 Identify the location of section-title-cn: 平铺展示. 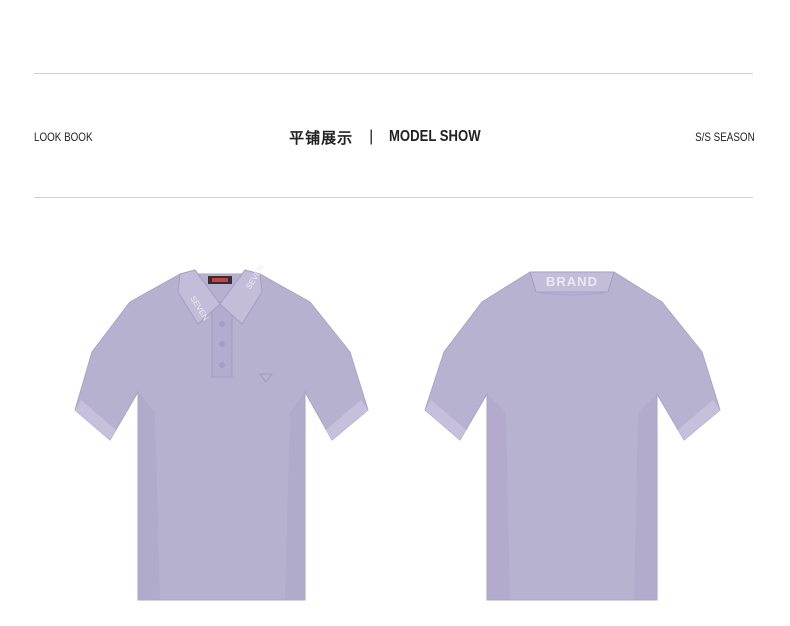
(321, 138).